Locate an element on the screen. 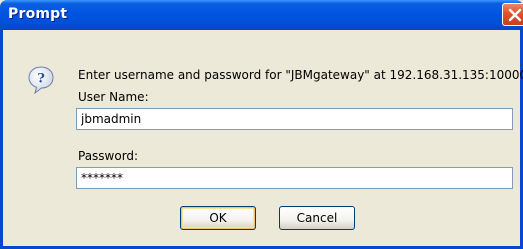  password-label: Password: is located at coordinates (108, 156).